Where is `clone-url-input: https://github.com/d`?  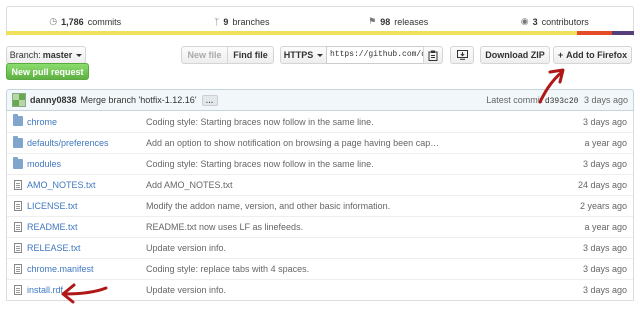 clone-url-input: https://github.com/d is located at coordinates (375, 55).